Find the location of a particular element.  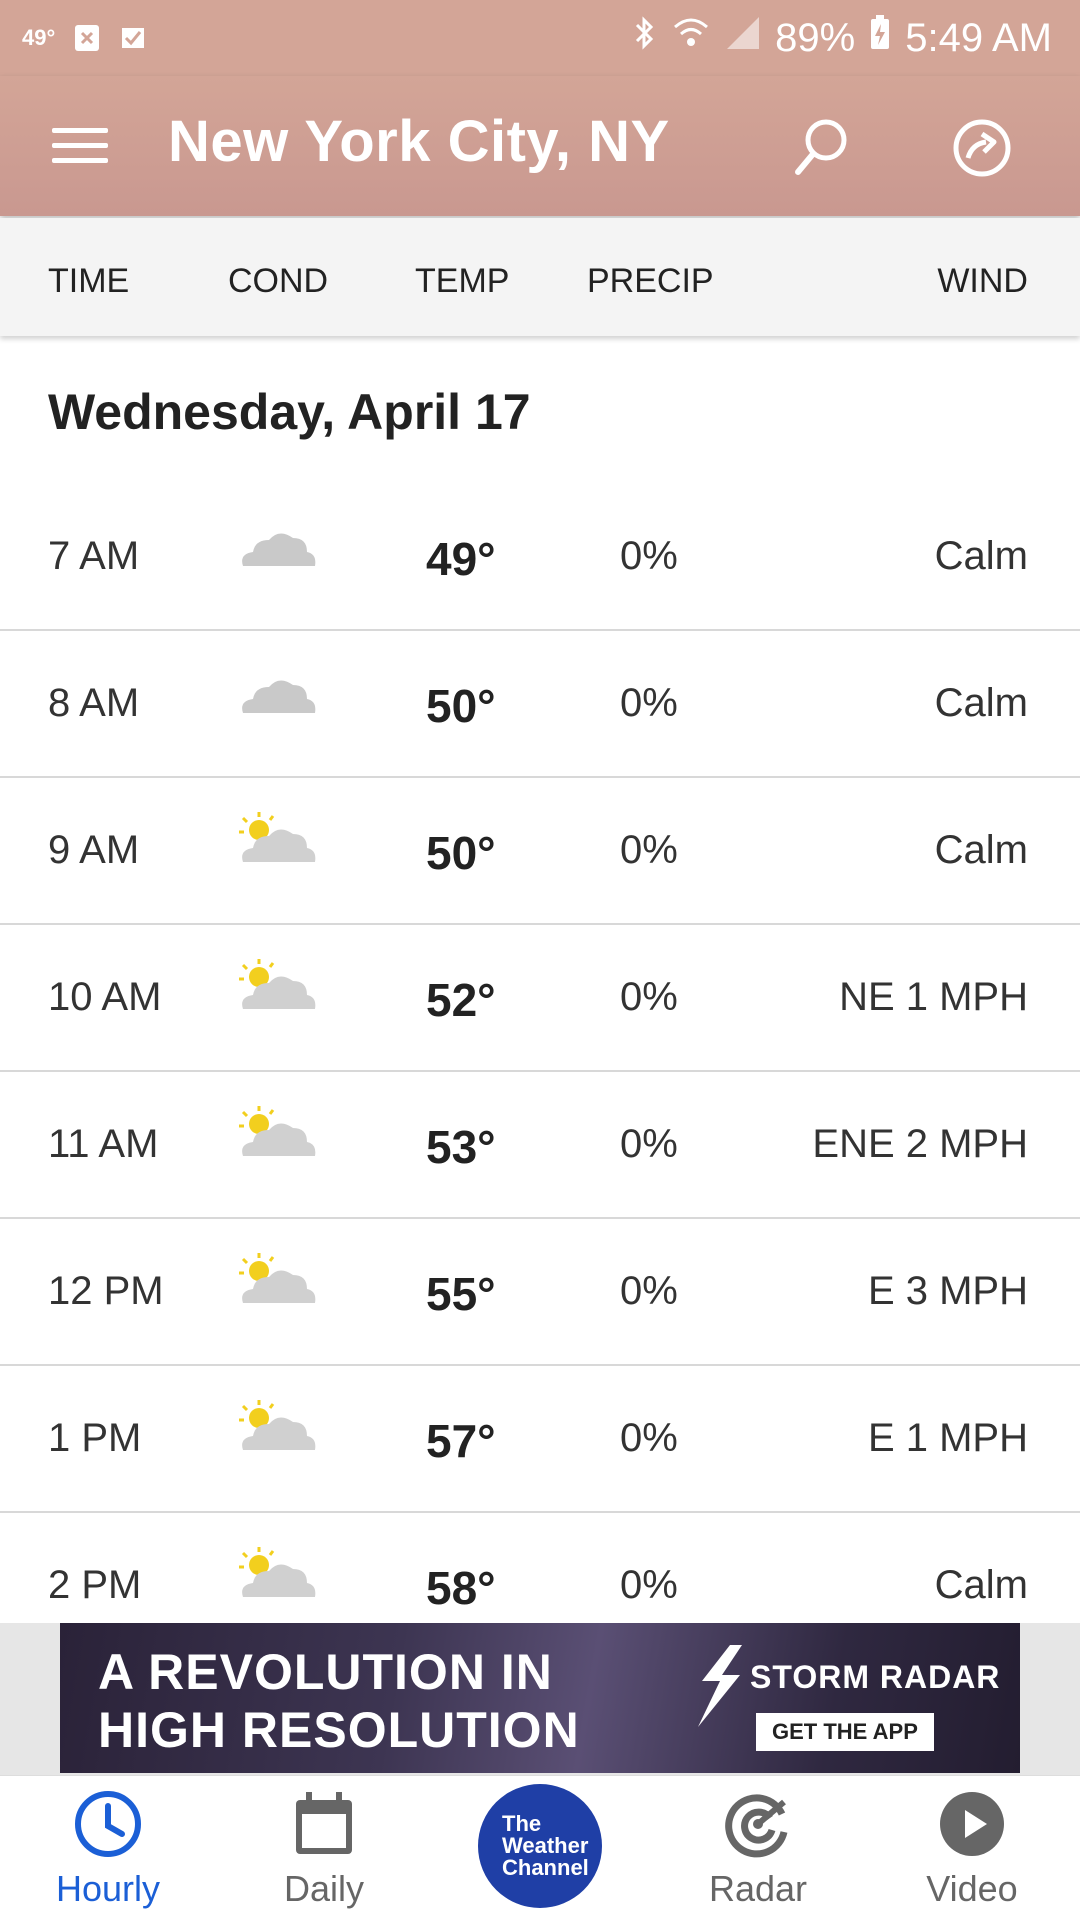

status-bar-right: 89% 5:49 AM is located at coordinates (842, 38).